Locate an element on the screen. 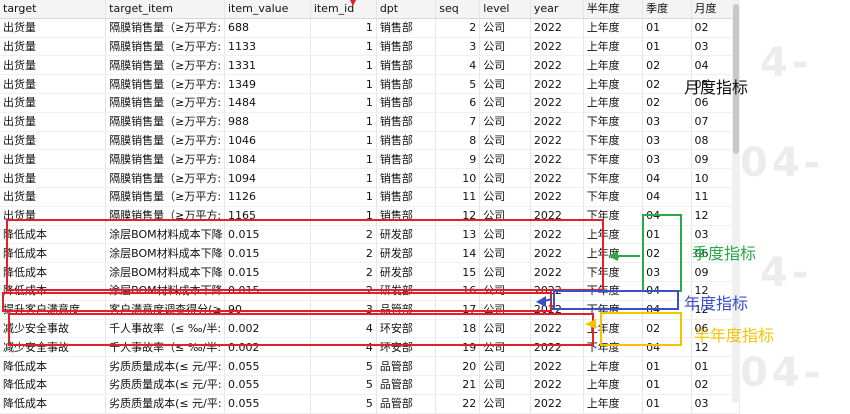 The height and width of the screenshot is (414, 850). annual-indicator-note: 年度指标 is located at coordinates (716, 303).